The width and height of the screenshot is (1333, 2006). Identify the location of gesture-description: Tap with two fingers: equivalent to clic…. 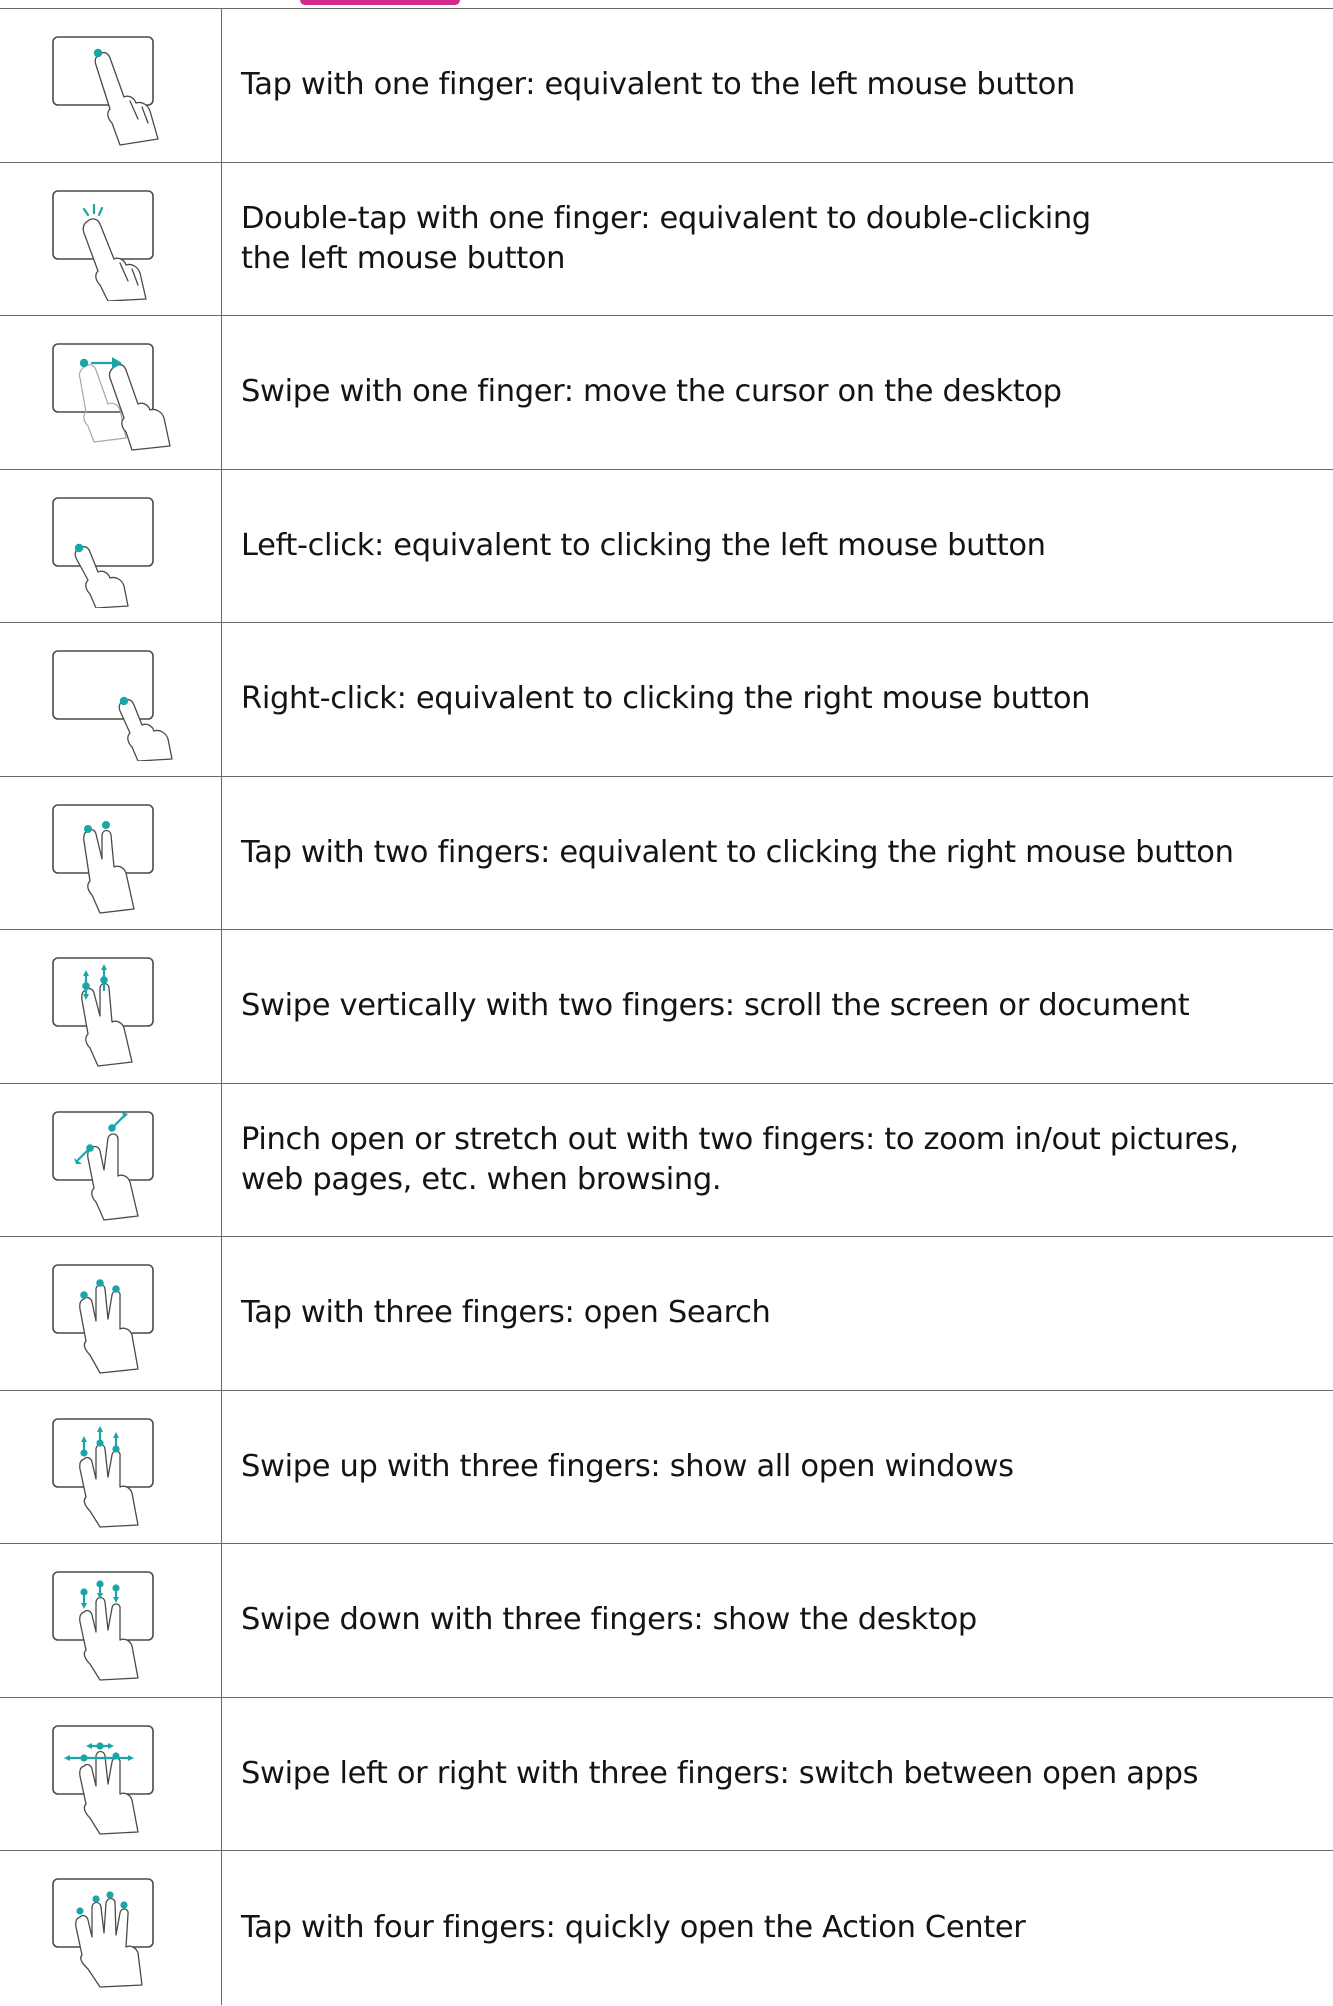
(737, 852).